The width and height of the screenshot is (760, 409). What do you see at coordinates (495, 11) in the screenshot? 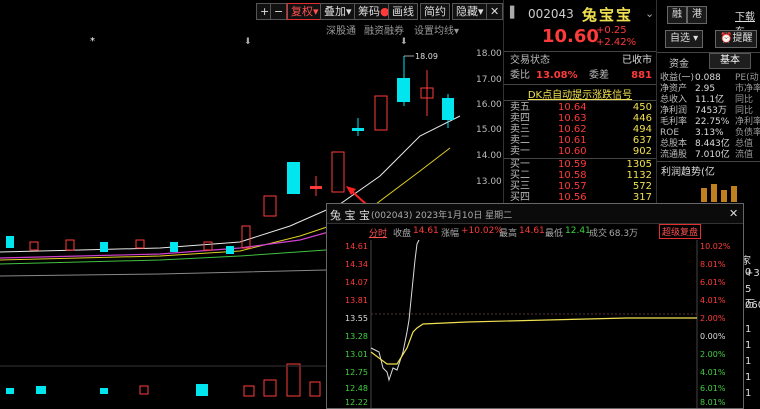
I see `close-icon: ✕` at bounding box center [495, 11].